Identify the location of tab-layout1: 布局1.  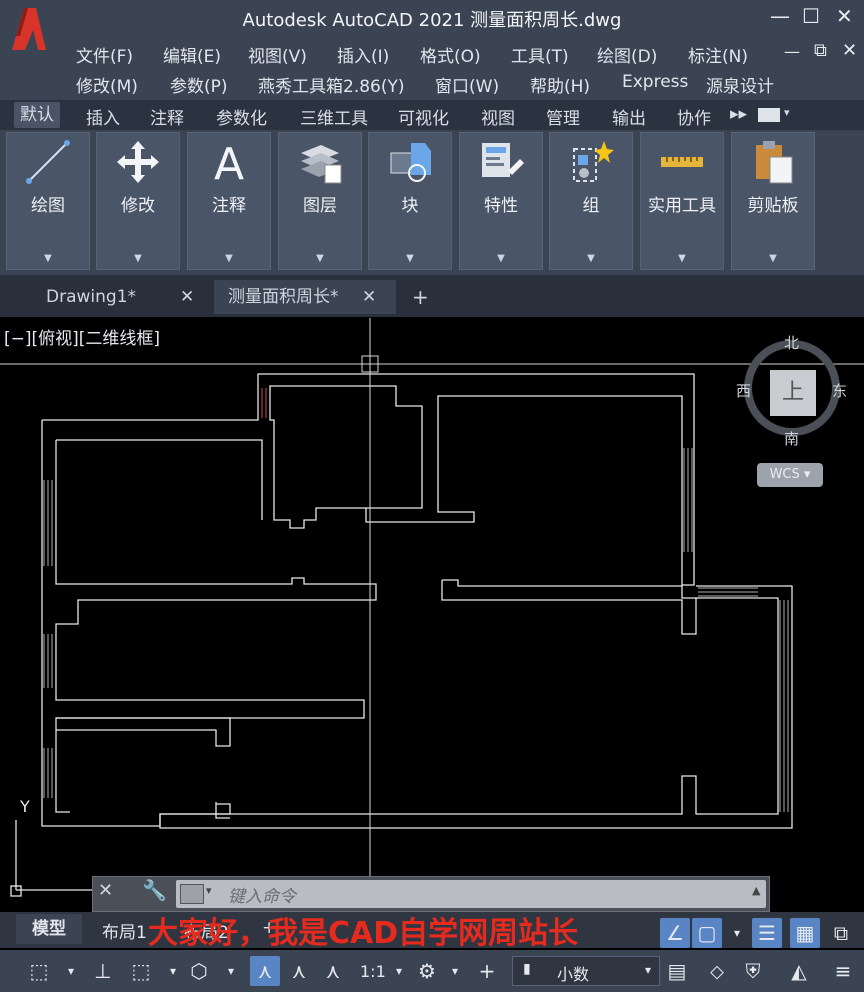
(124, 930).